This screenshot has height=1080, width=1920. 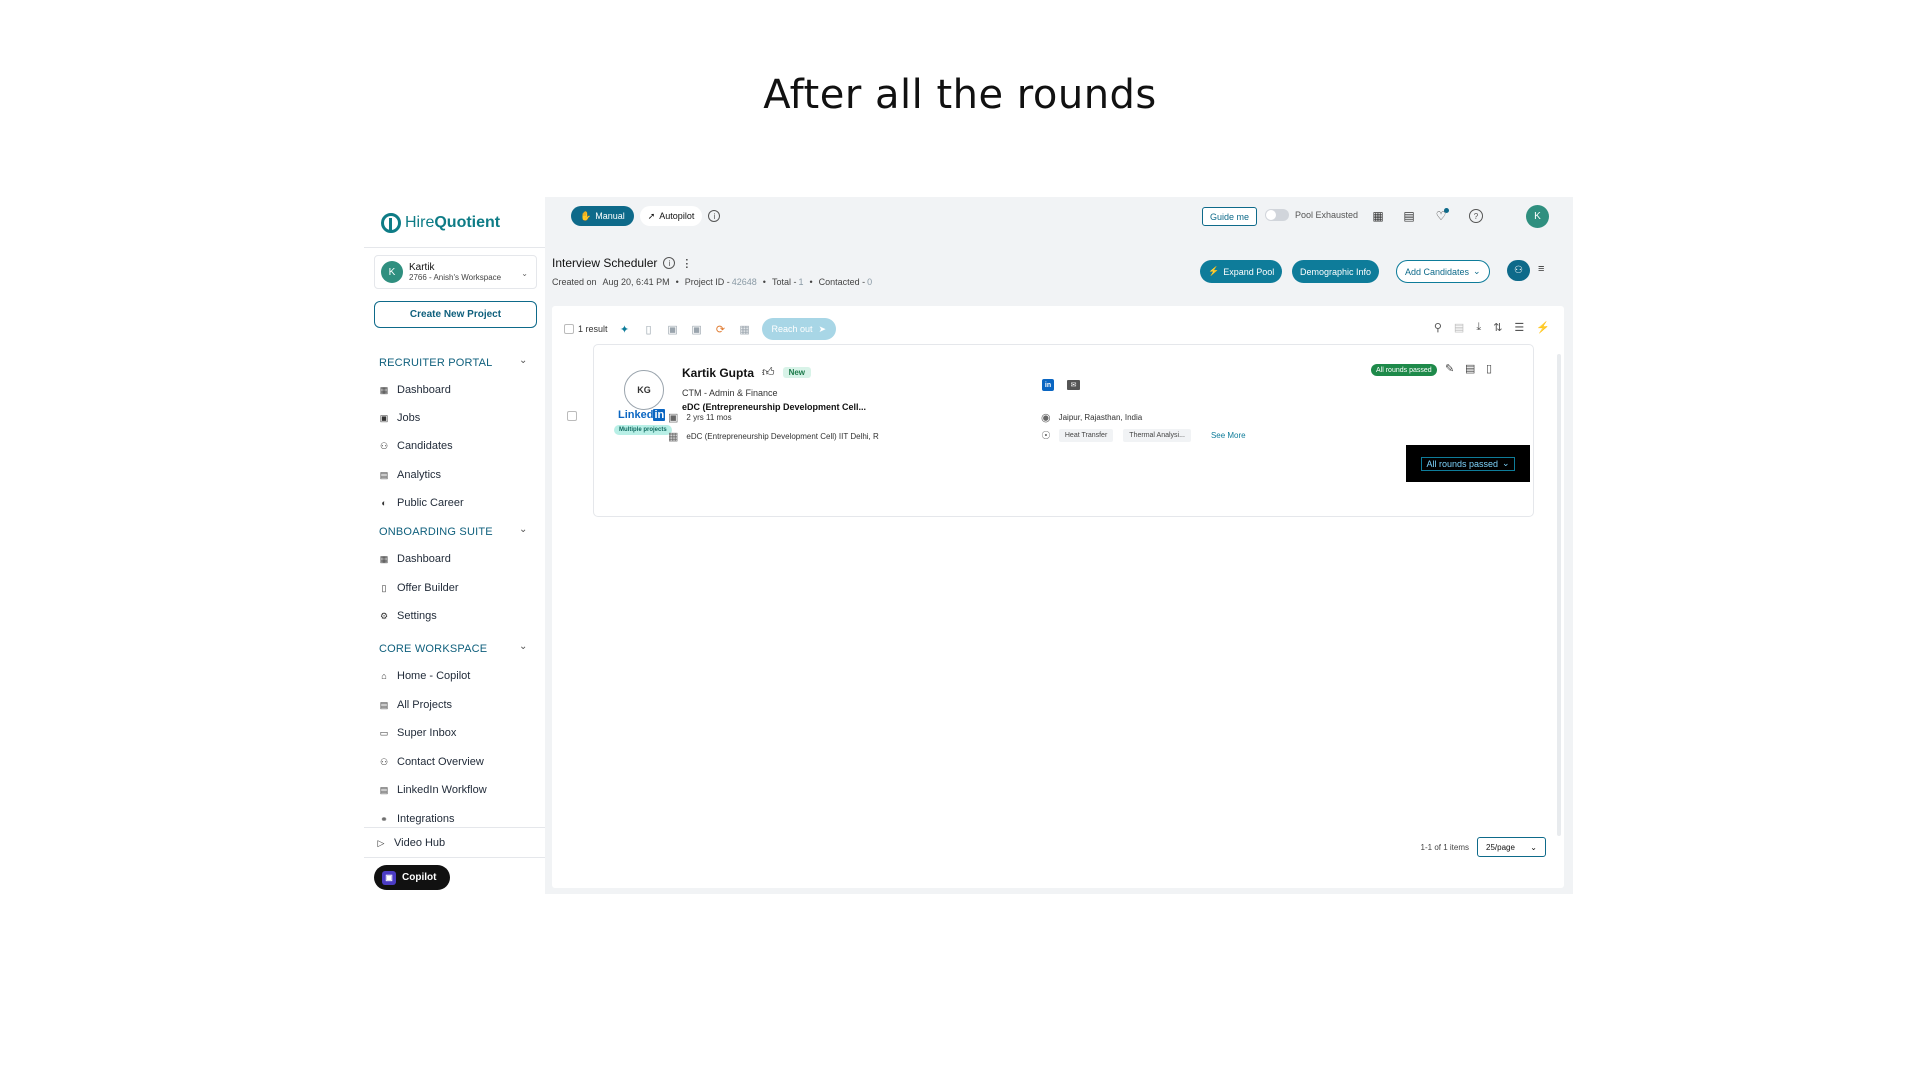 What do you see at coordinates (1468, 463) in the screenshot?
I see `status-dropdown: All rounds passed ⌄` at bounding box center [1468, 463].